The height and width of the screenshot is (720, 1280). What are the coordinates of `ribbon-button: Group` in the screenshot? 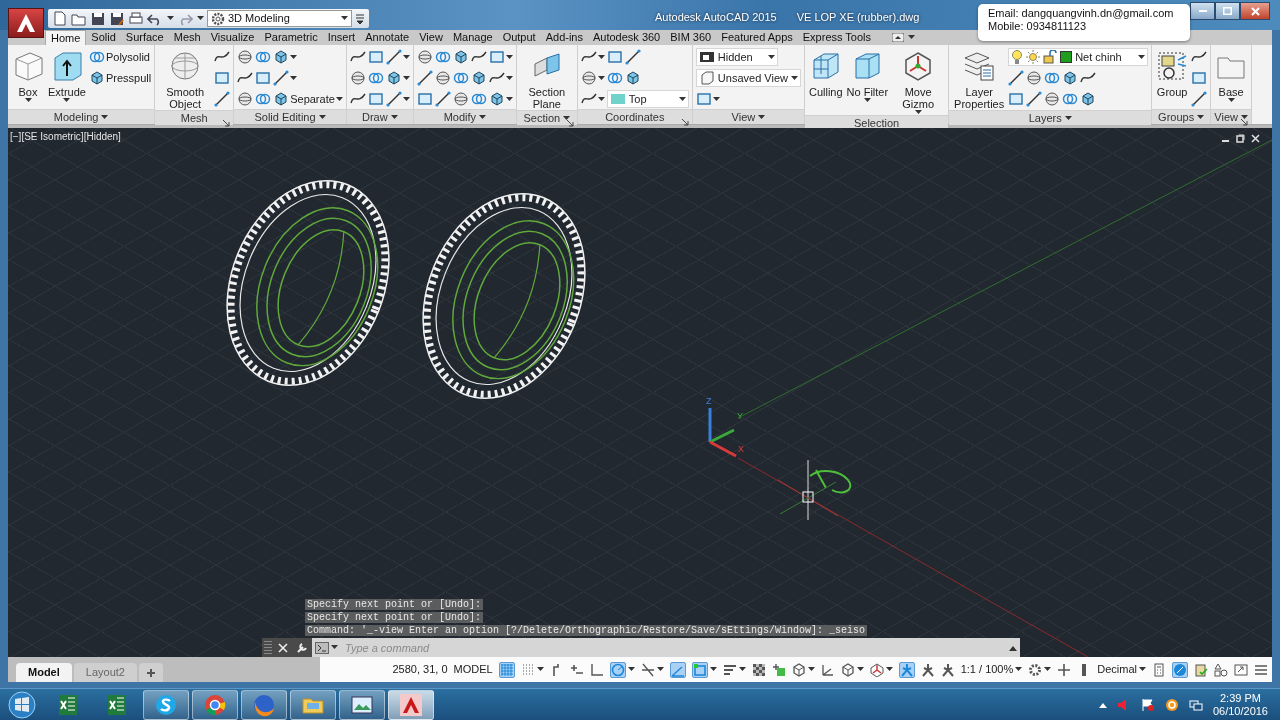 It's located at (1172, 78).